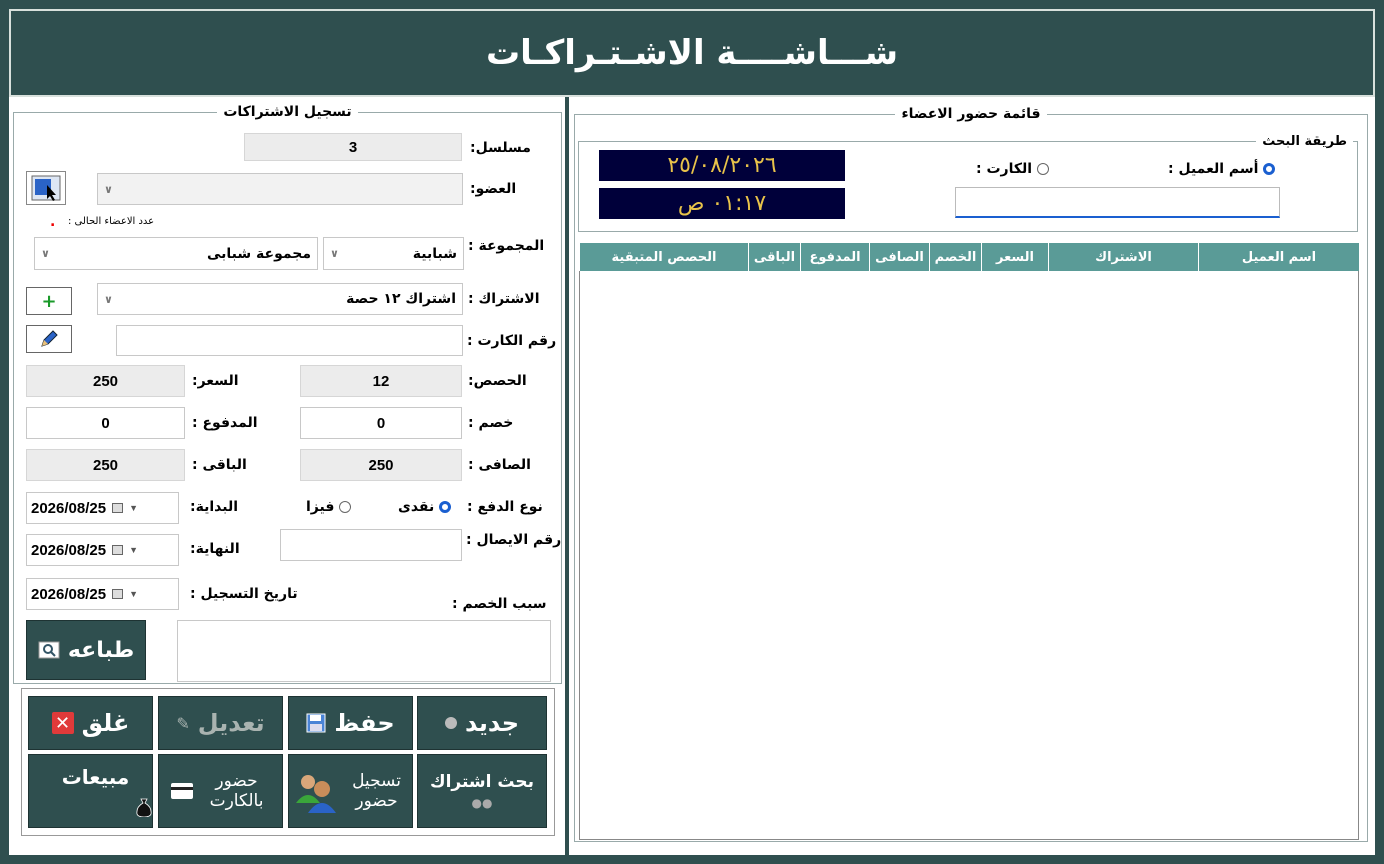 The height and width of the screenshot is (864, 1384). I want to click on screen-title-bar: شـــاشــــة الاشـتـراكـات, so click(692, 53).